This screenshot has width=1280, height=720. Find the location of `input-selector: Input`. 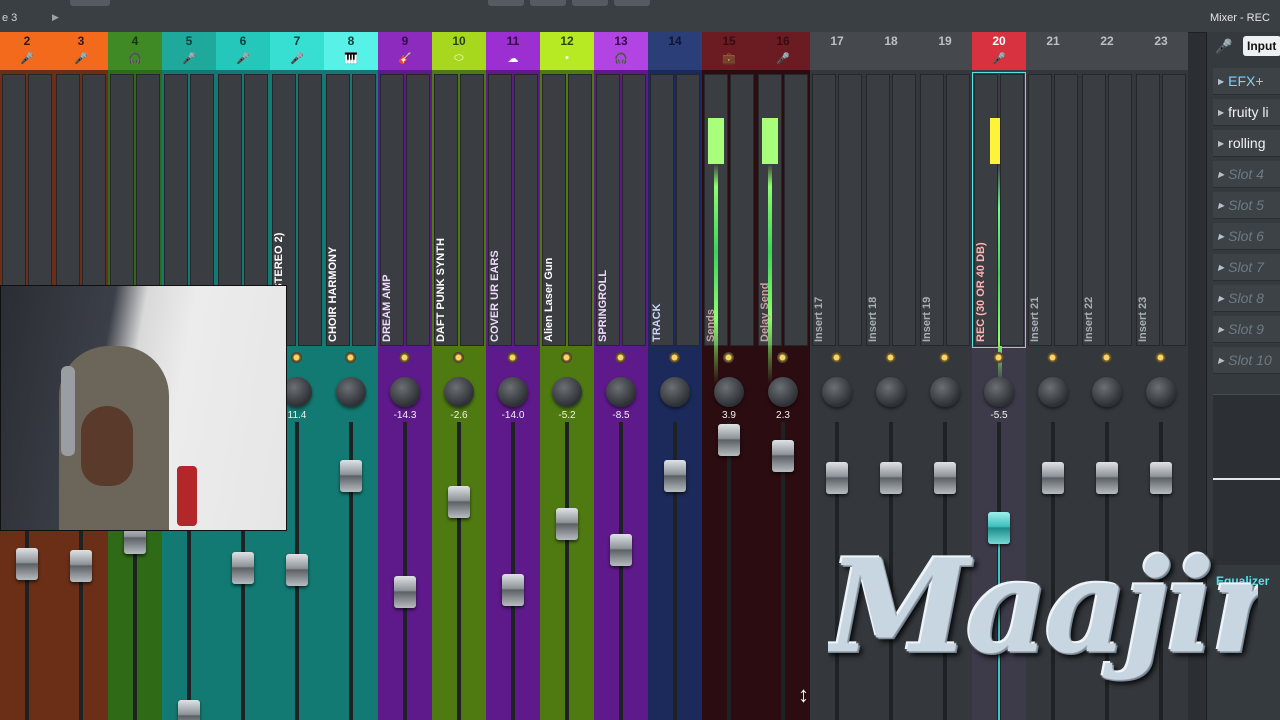

input-selector: Input is located at coordinates (1261, 46).